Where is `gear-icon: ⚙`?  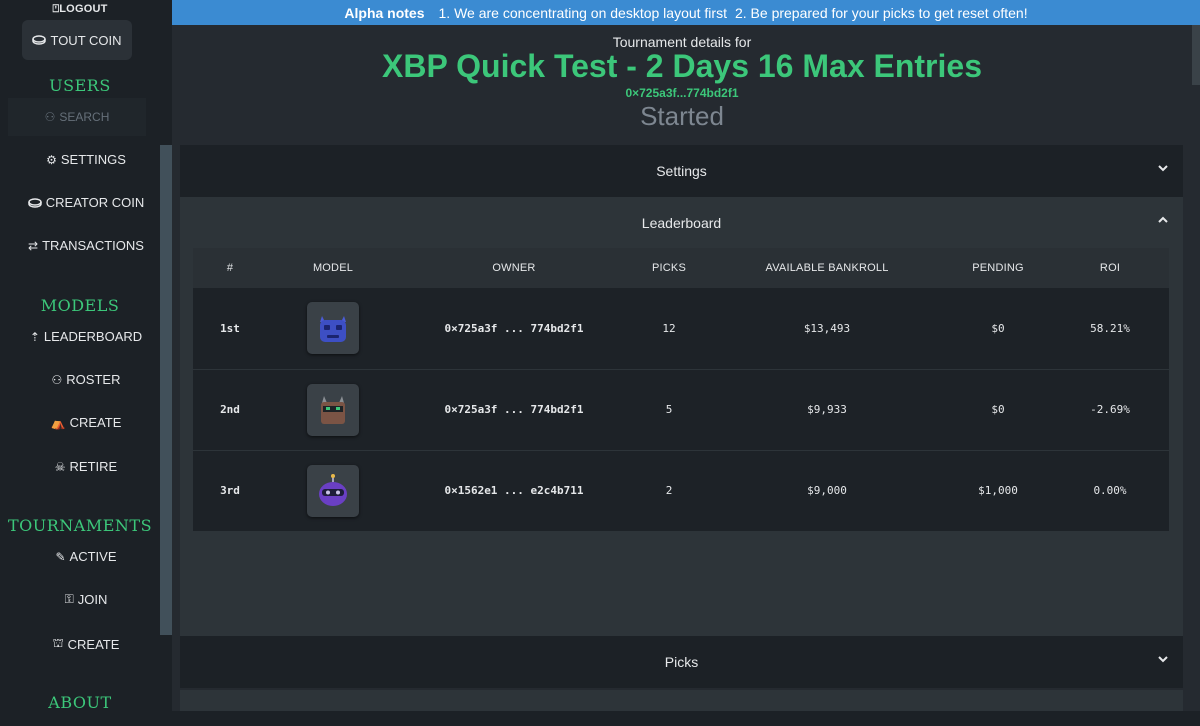
gear-icon: ⚙ is located at coordinates (51, 159).